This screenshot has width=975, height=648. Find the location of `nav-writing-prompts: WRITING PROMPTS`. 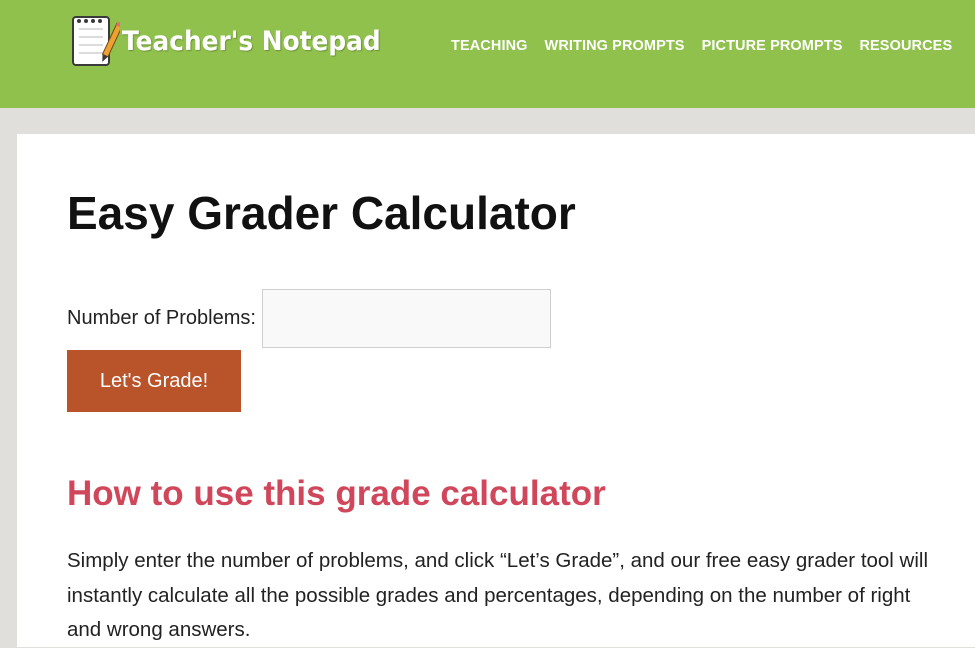

nav-writing-prompts: WRITING PROMPTS is located at coordinates (615, 46).